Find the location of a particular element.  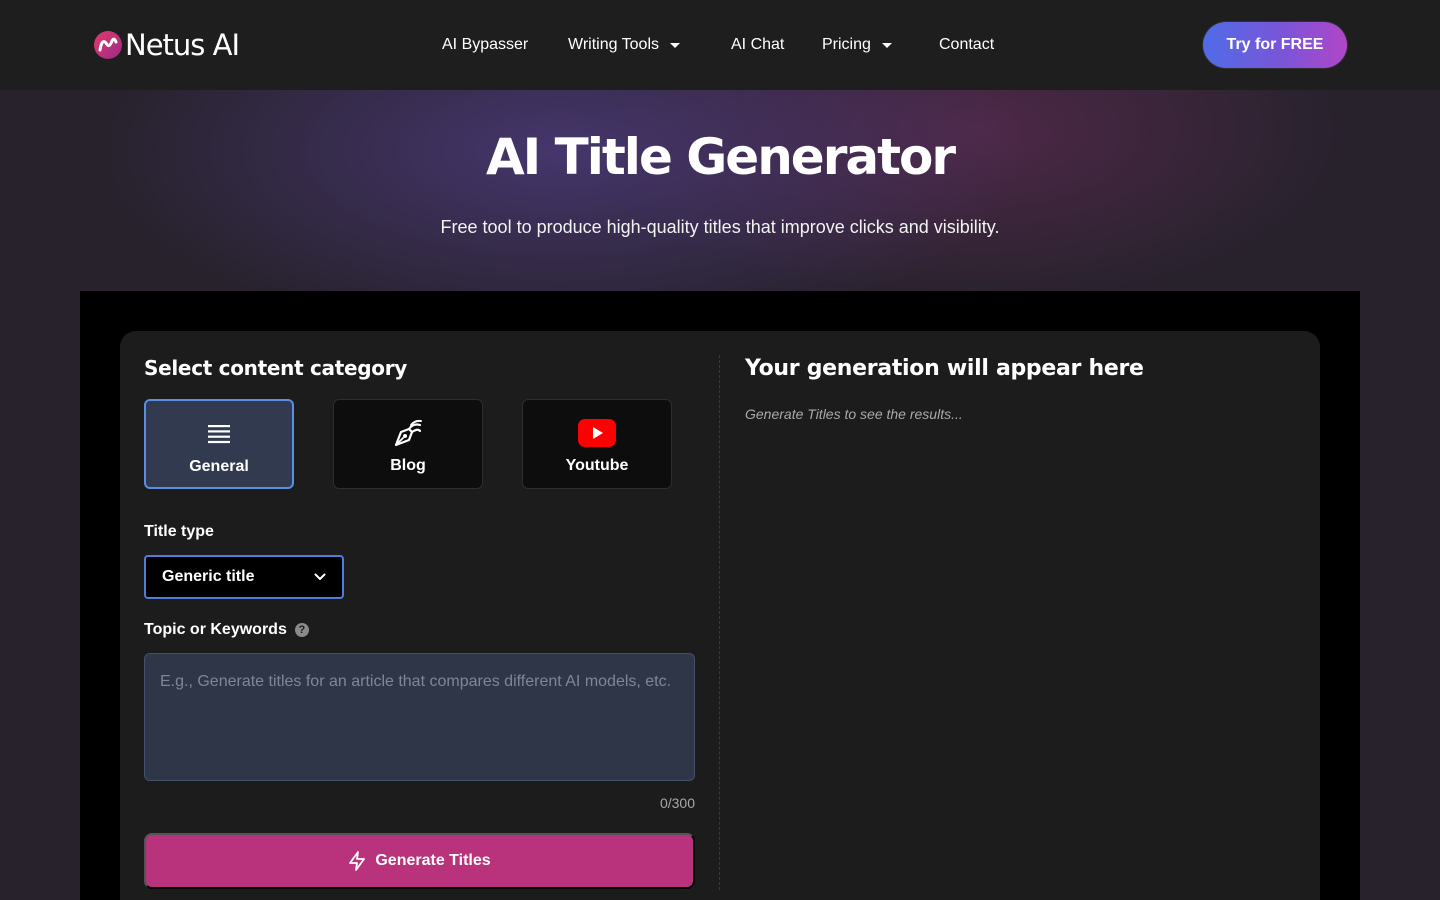

category-label: Blog is located at coordinates (408, 465).